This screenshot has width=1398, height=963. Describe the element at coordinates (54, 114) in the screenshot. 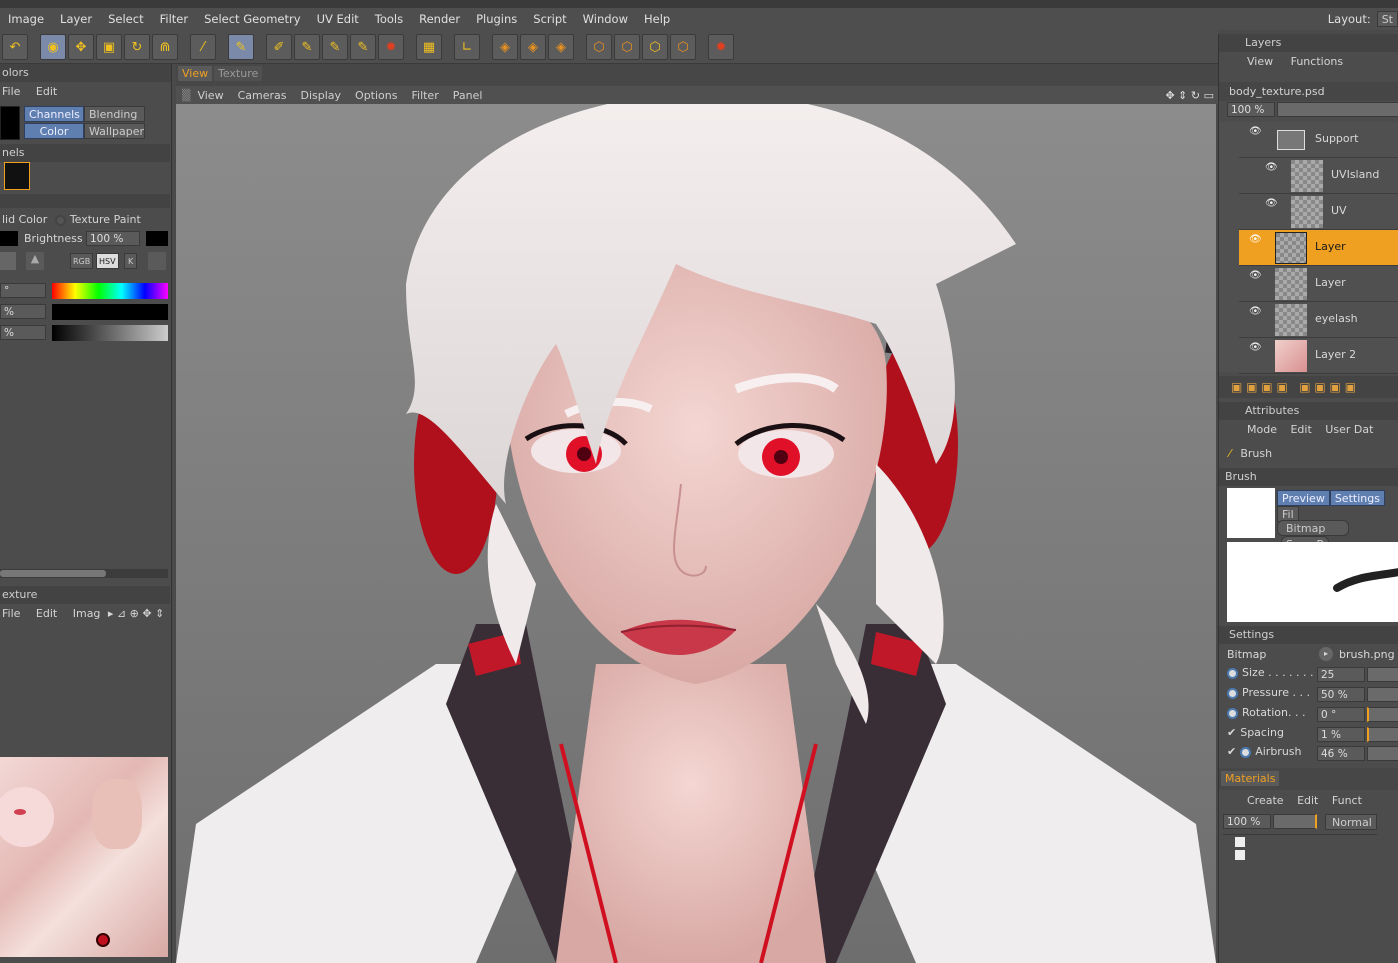

I see `tab-channels: Channels` at that location.